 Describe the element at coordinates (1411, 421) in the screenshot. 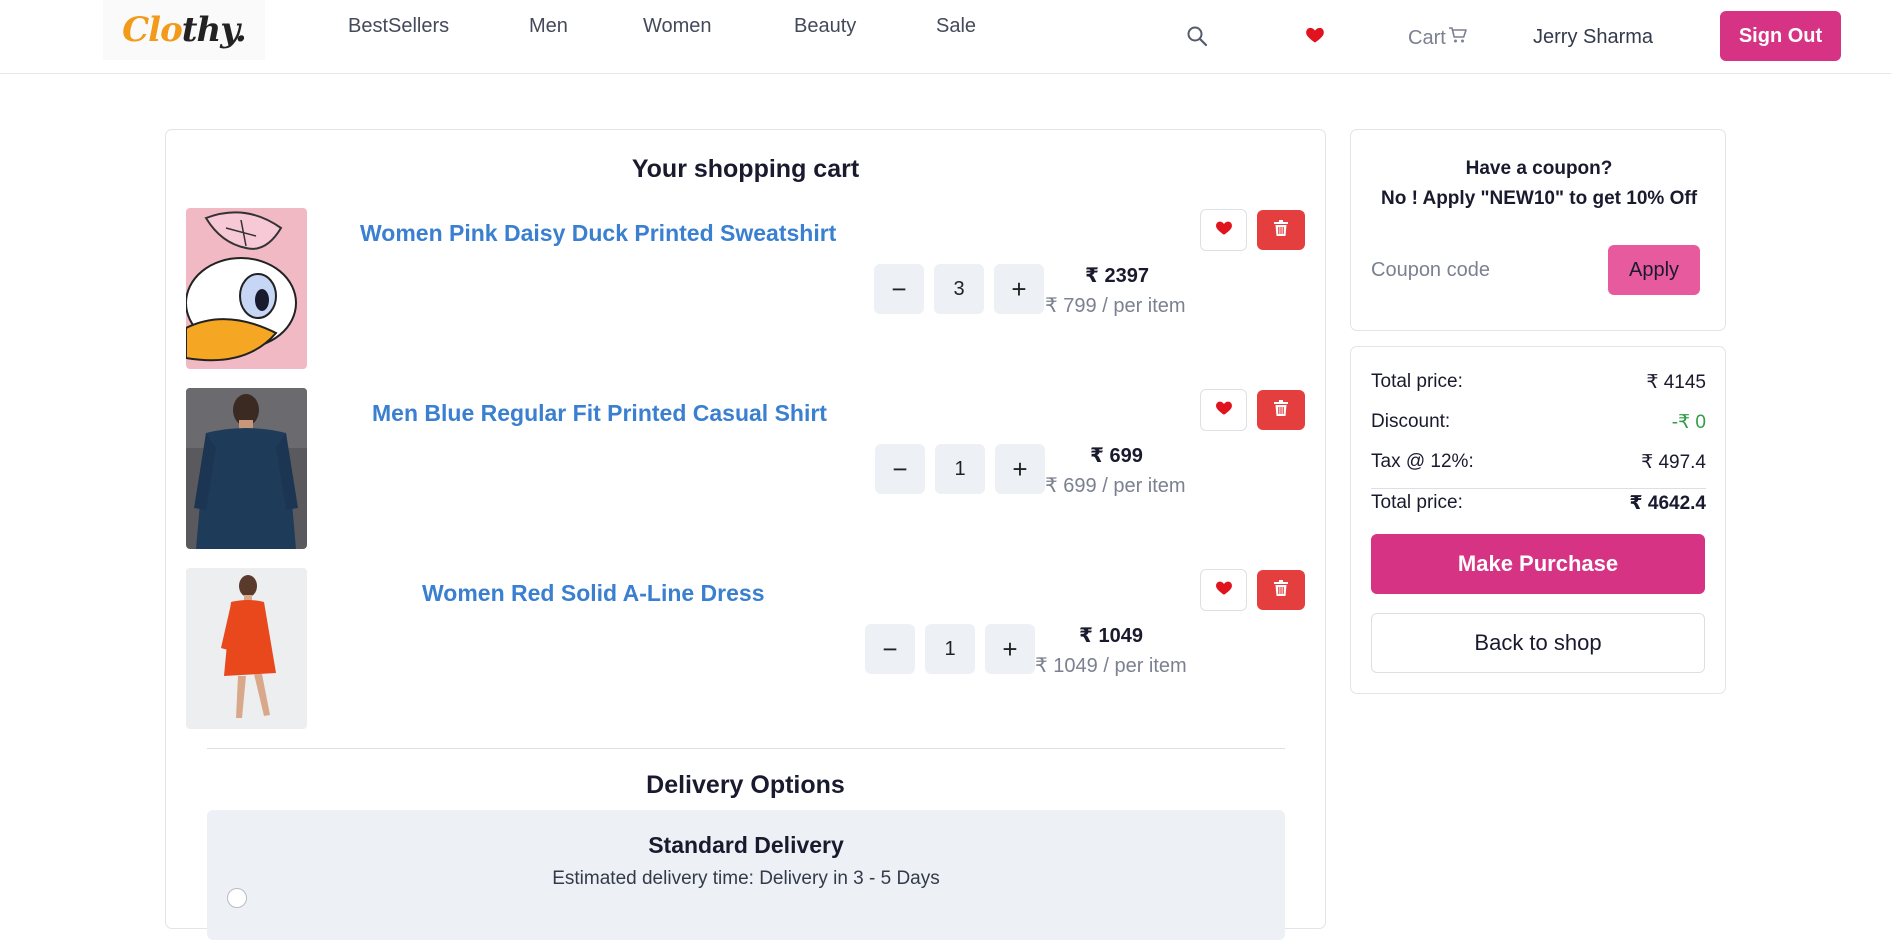

I see `discount-label: Discount:` at that location.